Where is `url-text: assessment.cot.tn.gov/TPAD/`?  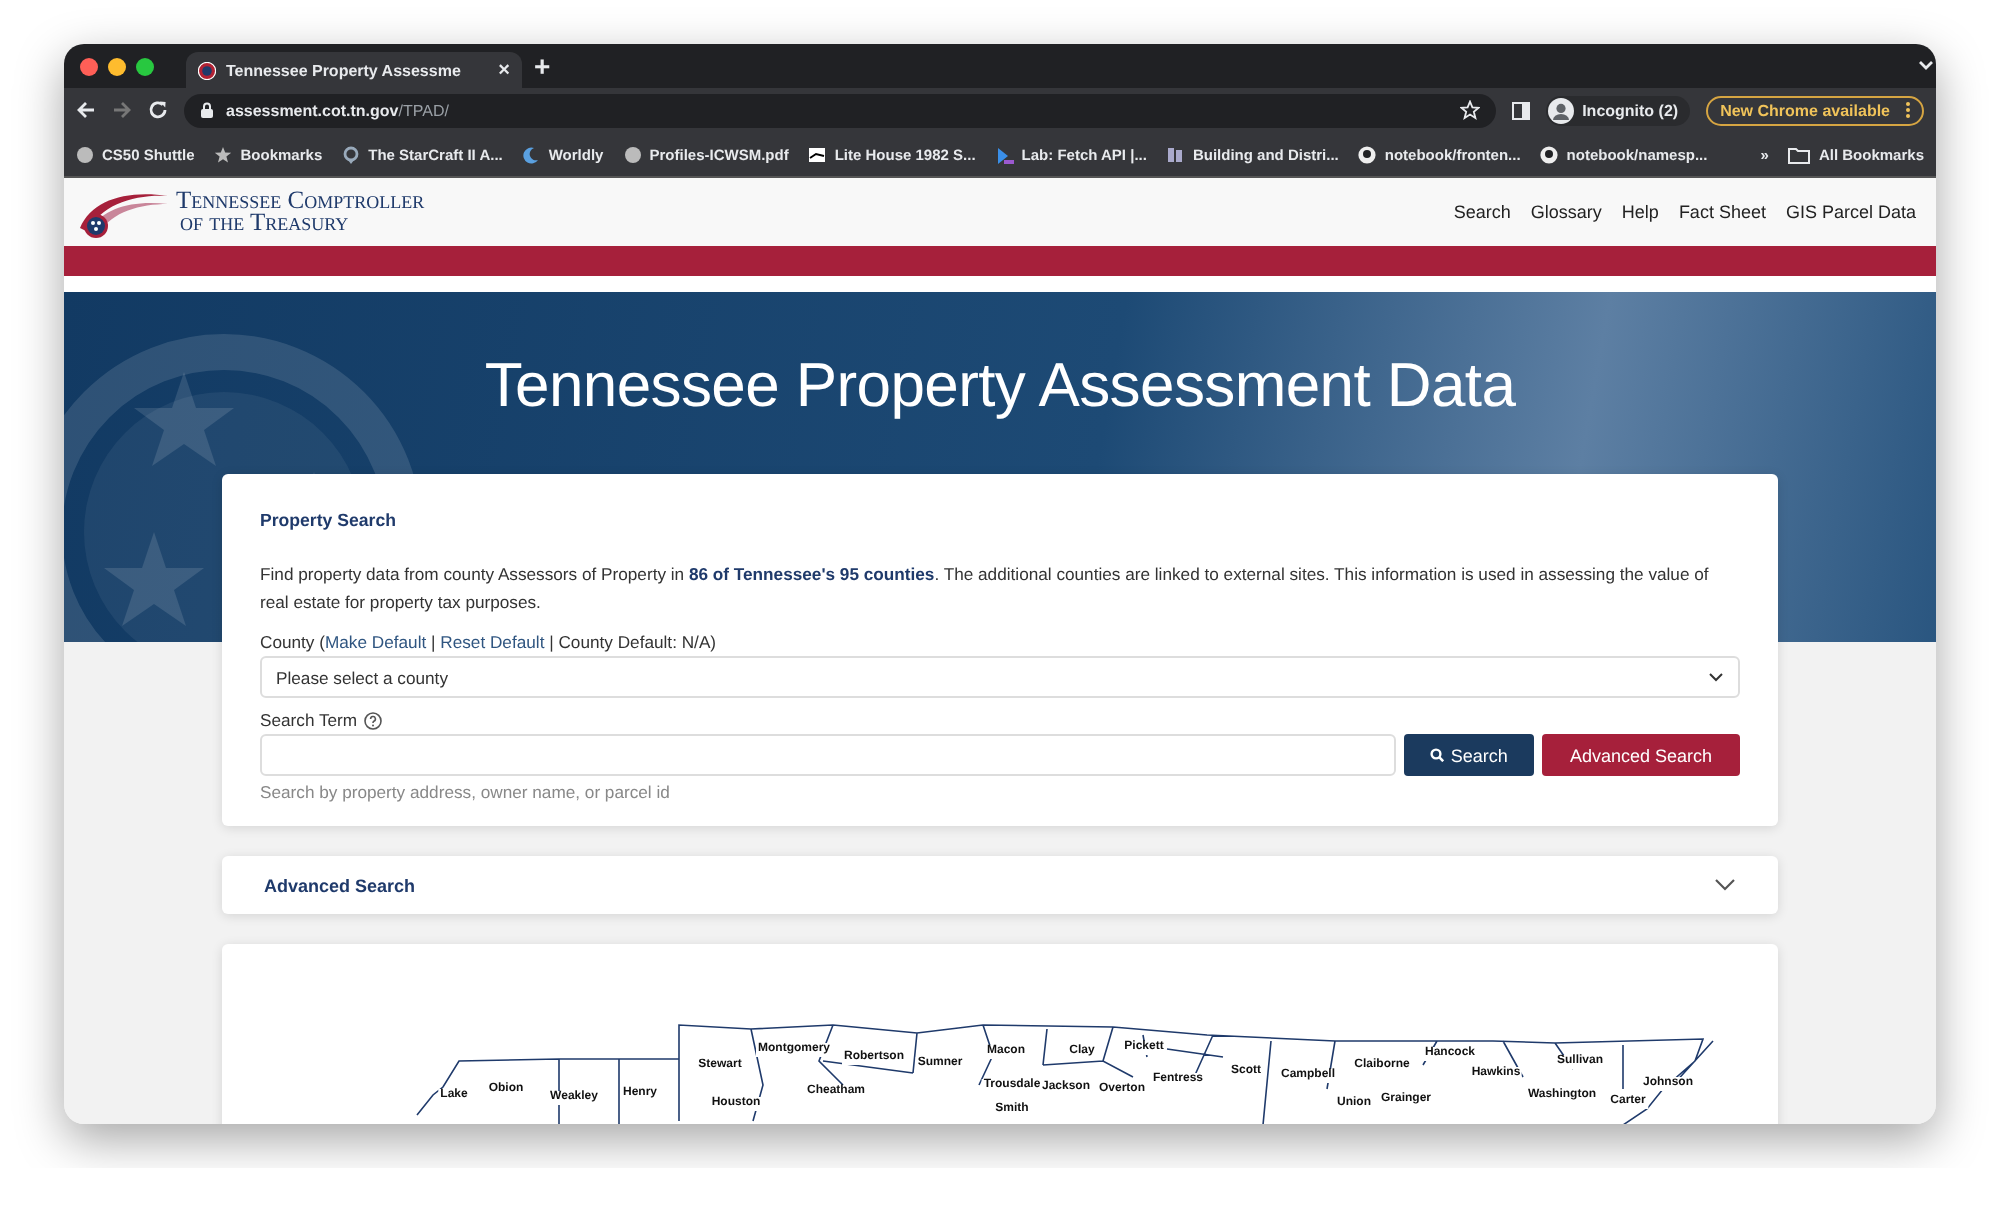
url-text: assessment.cot.tn.gov/TPAD/ is located at coordinates (337, 110).